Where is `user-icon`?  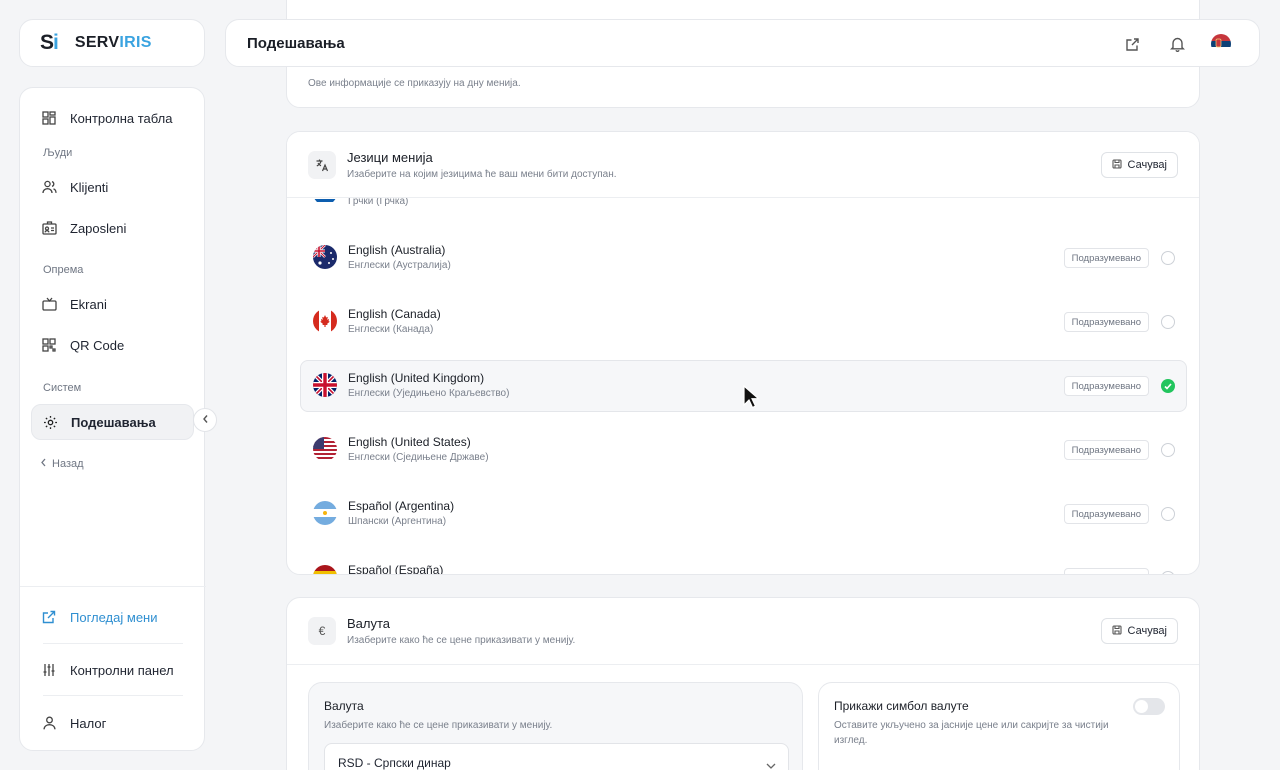 user-icon is located at coordinates (49, 723).